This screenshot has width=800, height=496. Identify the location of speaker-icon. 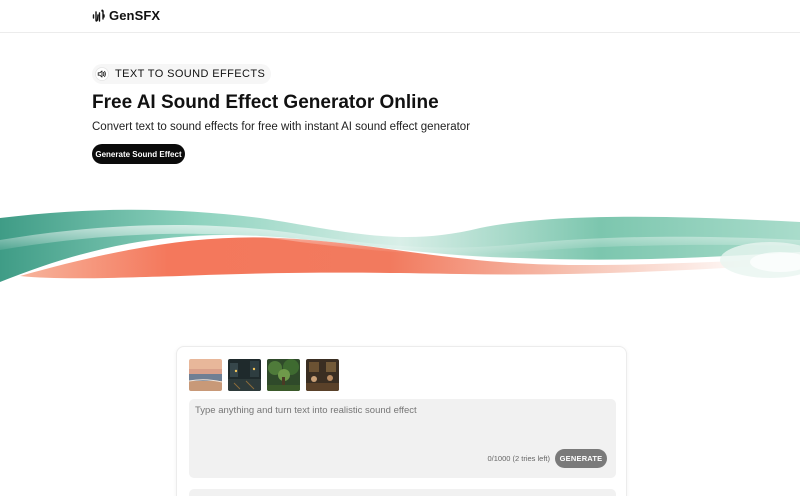
(102, 74).